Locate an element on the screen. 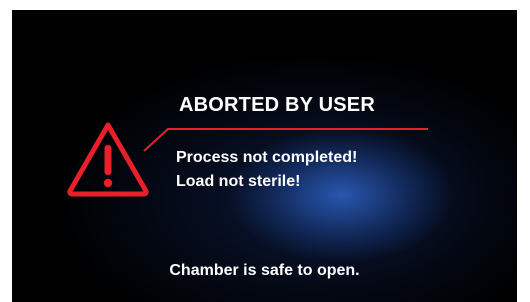  status-title: ABORTED BY USER is located at coordinates (277, 105).